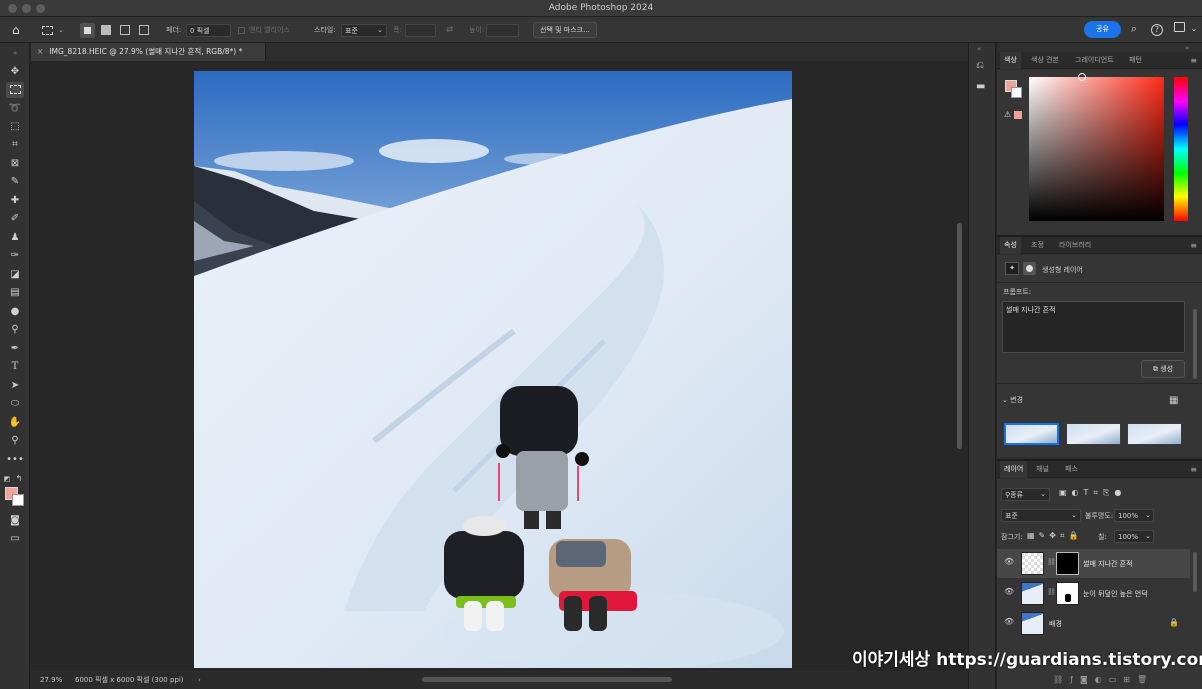 The height and width of the screenshot is (689, 1202). I want to click on layers-panel-menu-icon: ≡, so click(1193, 469).